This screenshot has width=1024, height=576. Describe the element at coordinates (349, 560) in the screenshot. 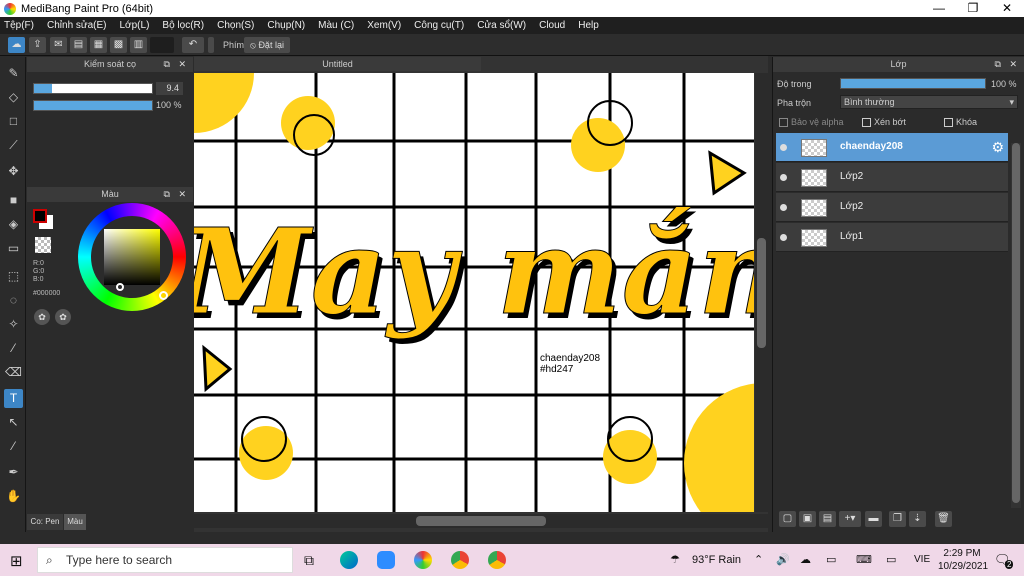

I see `edge-icon` at that location.